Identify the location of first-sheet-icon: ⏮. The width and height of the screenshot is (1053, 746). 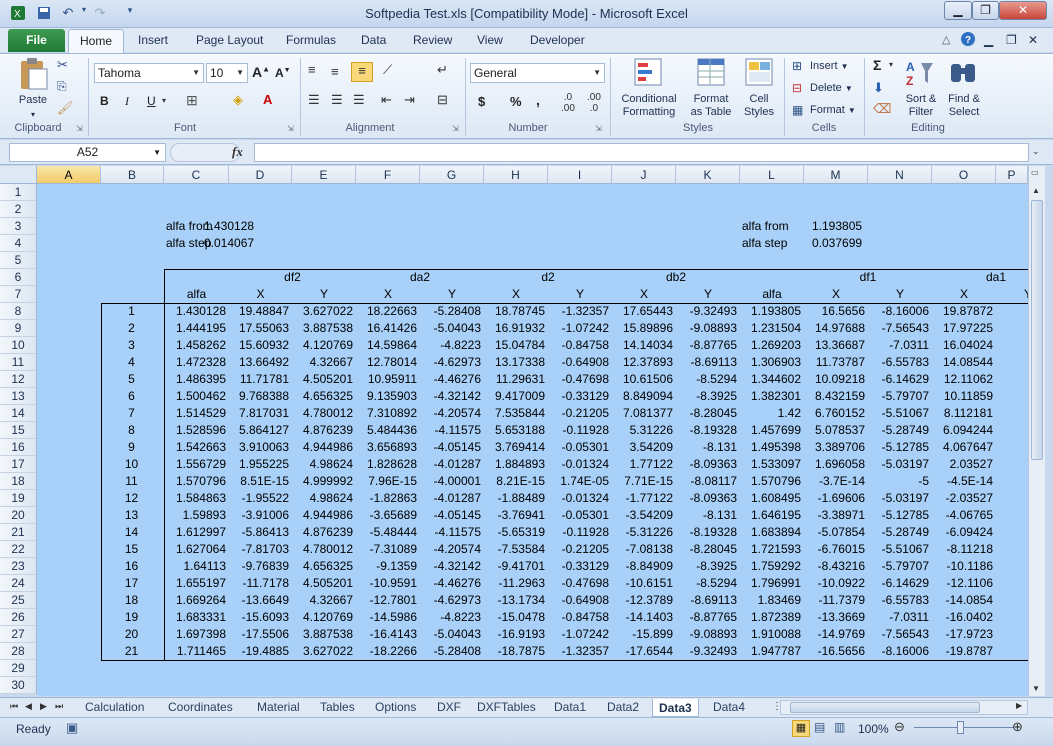
(14, 706).